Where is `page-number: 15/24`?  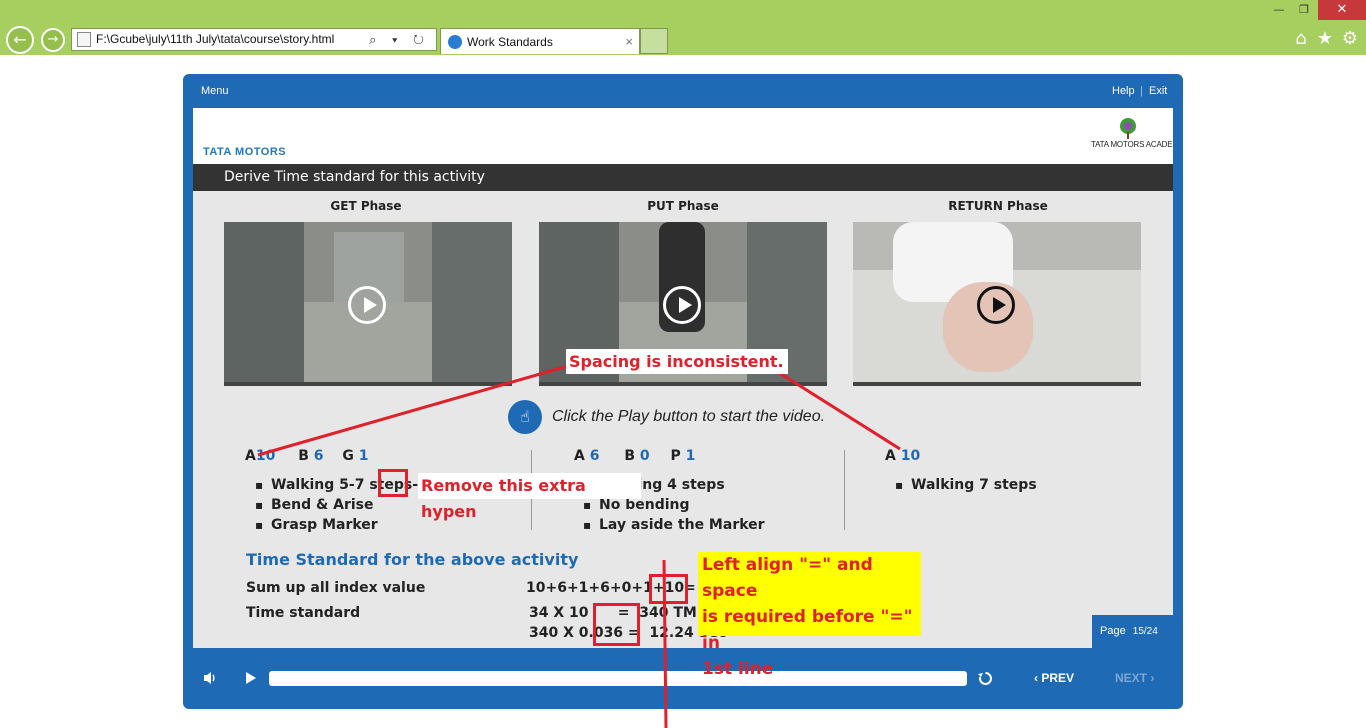 page-number: 15/24 is located at coordinates (1145, 631).